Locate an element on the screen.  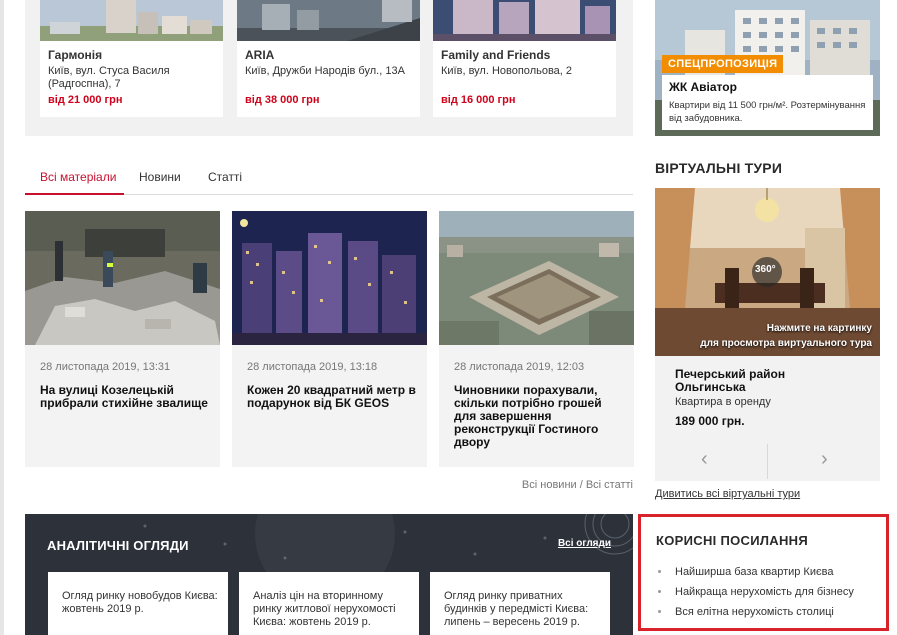
property-price: від 16 000 грн is located at coordinates (478, 100).